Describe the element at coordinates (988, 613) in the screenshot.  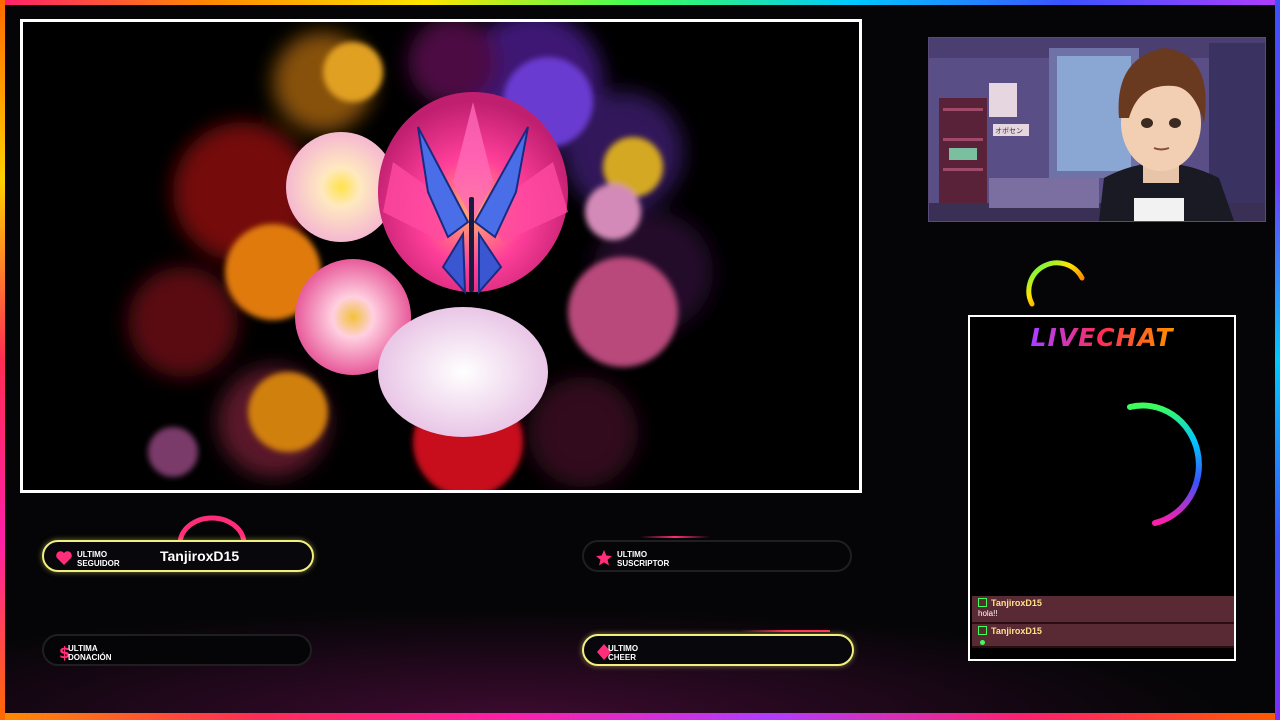
I see `chat-message-text: hola!!` at that location.